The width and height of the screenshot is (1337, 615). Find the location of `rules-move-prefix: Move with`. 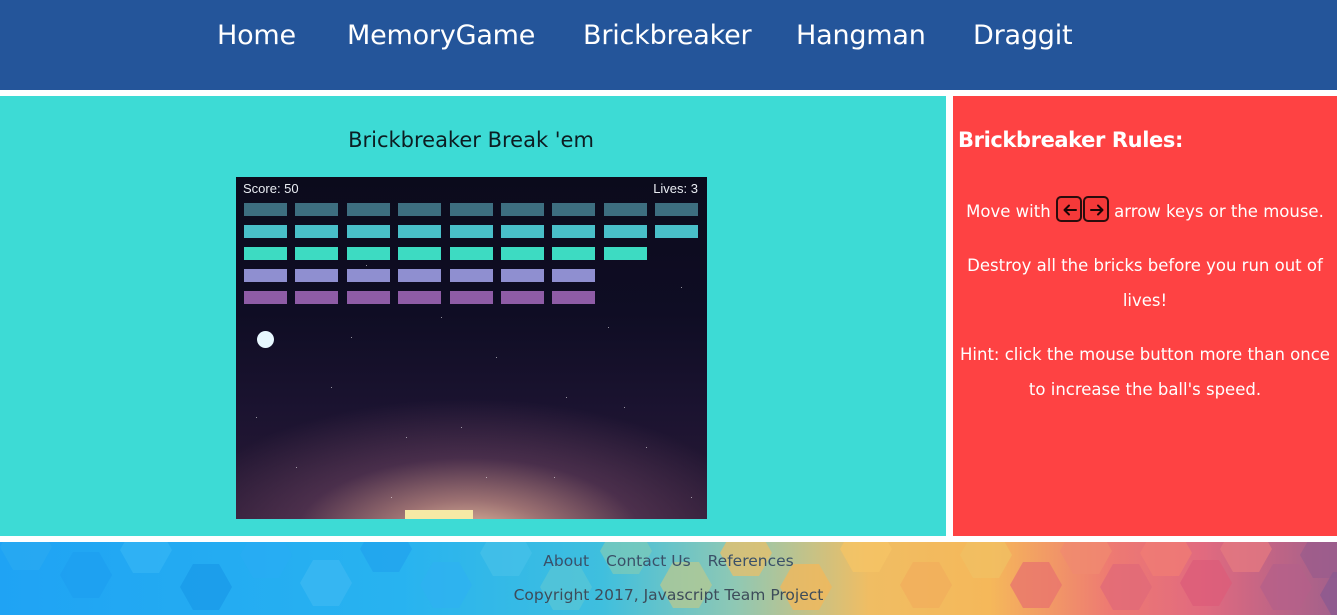

rules-move-prefix: Move with is located at coordinates (1008, 211).